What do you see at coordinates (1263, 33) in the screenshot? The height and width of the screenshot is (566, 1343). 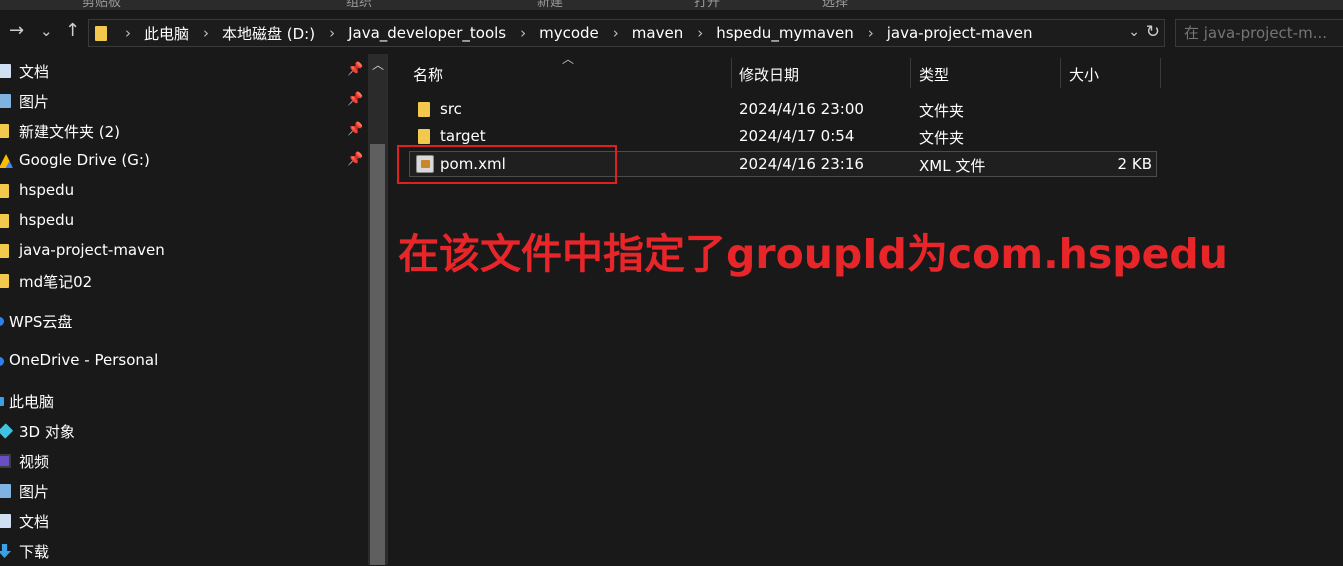 I see `search-input` at bounding box center [1263, 33].